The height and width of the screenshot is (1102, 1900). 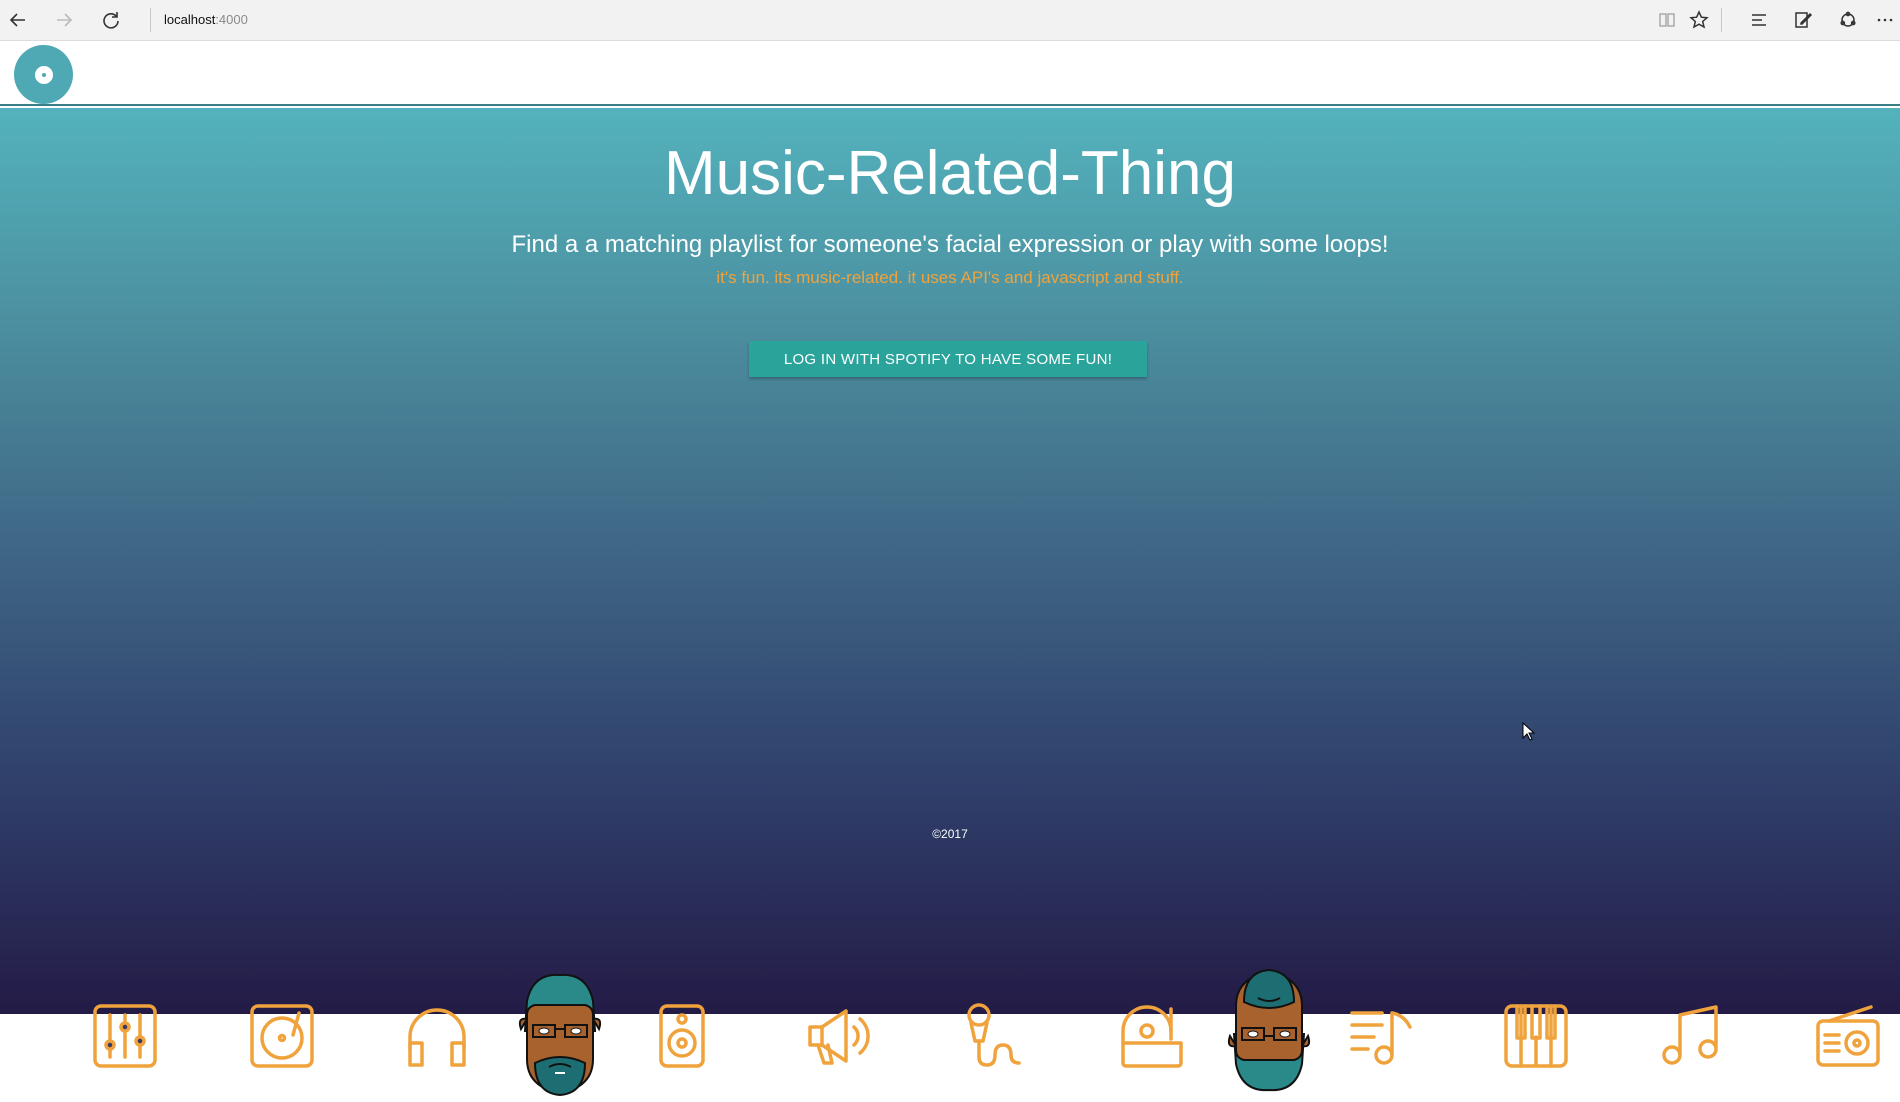 What do you see at coordinates (1803, 20) in the screenshot?
I see `web-note-icon` at bounding box center [1803, 20].